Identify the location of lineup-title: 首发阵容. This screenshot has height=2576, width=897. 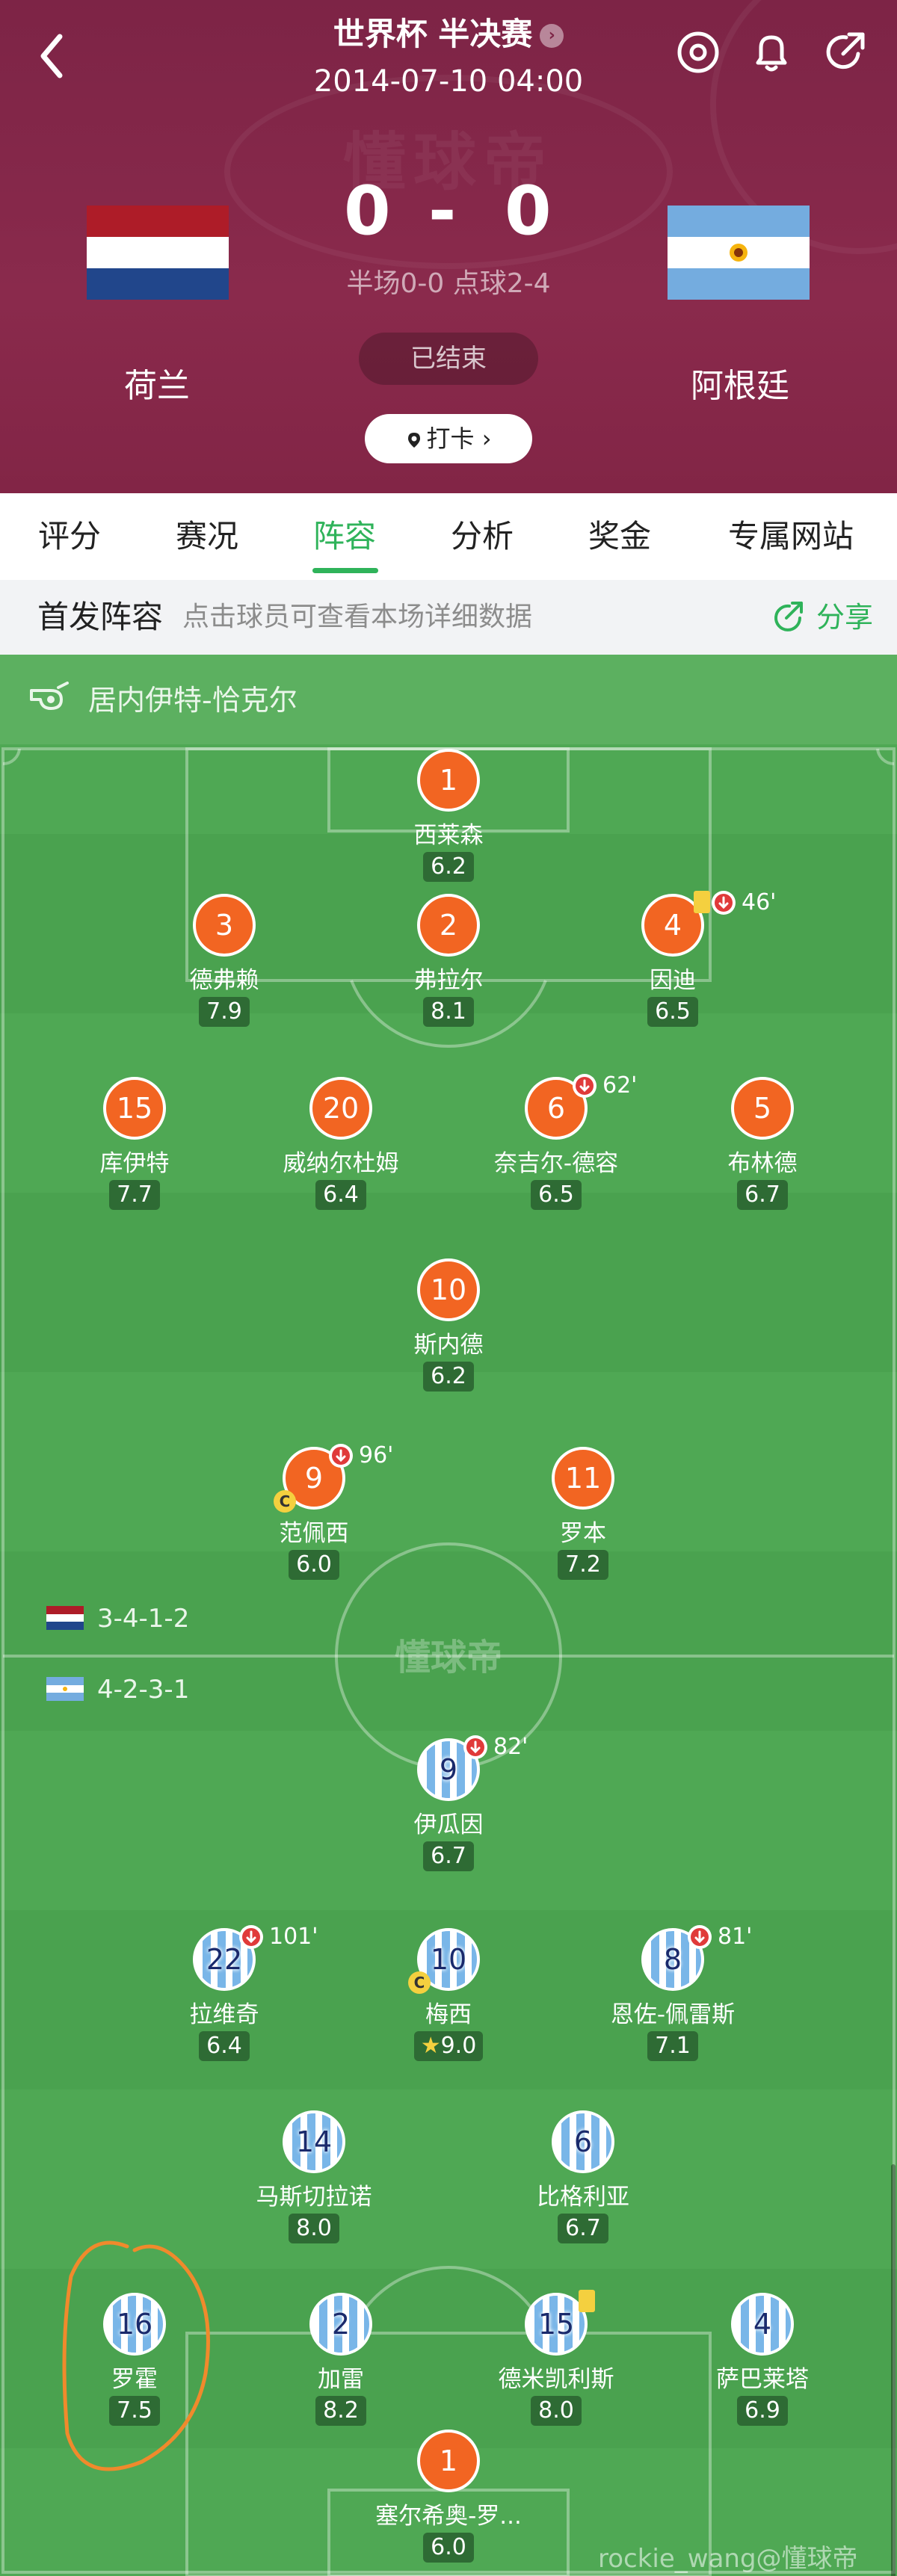
(101, 617).